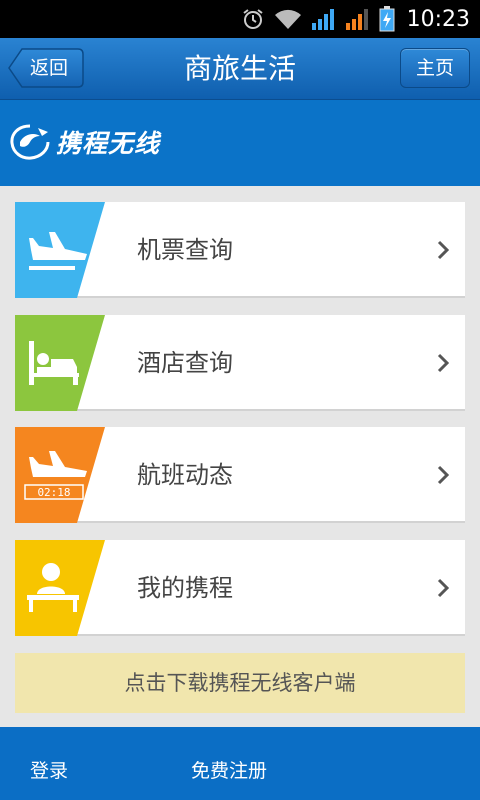 The image size is (480, 800). Describe the element at coordinates (240, 475) in the screenshot. I see `menu-item-flight-status: 02:18 航班动态` at that location.